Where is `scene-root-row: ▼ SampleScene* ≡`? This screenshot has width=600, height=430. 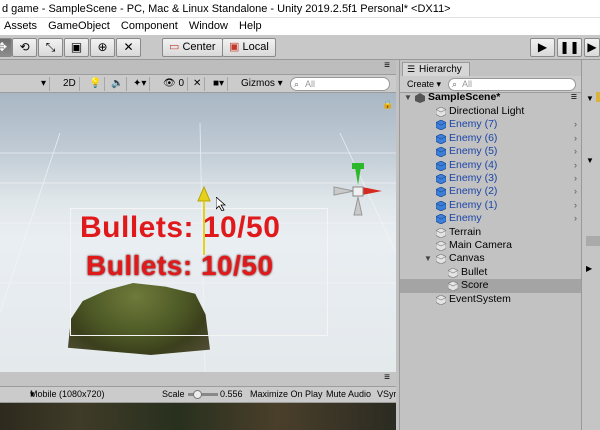
scene-root-row: ▼ SampleScene* ≡ is located at coordinates (490, 97).